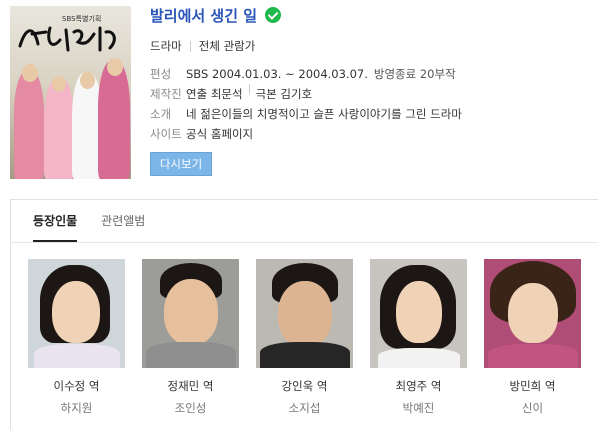 Image resolution: width=598 pixels, height=430 pixels. I want to click on title-row: 발리에서 생긴 일, so click(216, 15).